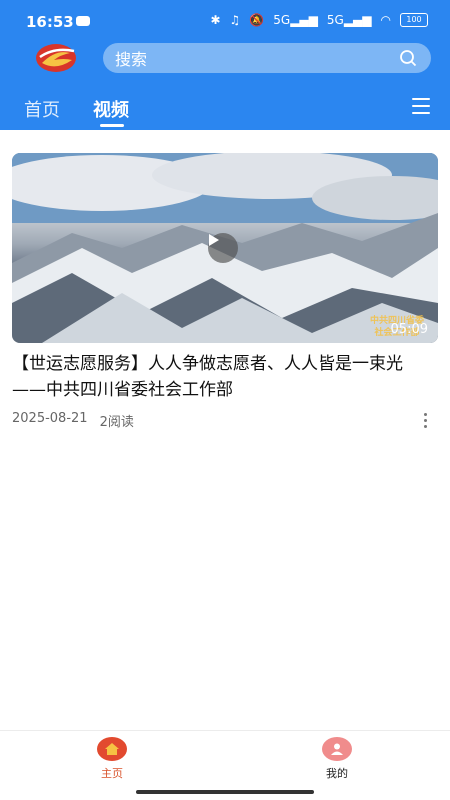 The width and height of the screenshot is (450, 800). Describe the element at coordinates (235, 20) in the screenshot. I see `earbuds-icon: ♫` at that location.